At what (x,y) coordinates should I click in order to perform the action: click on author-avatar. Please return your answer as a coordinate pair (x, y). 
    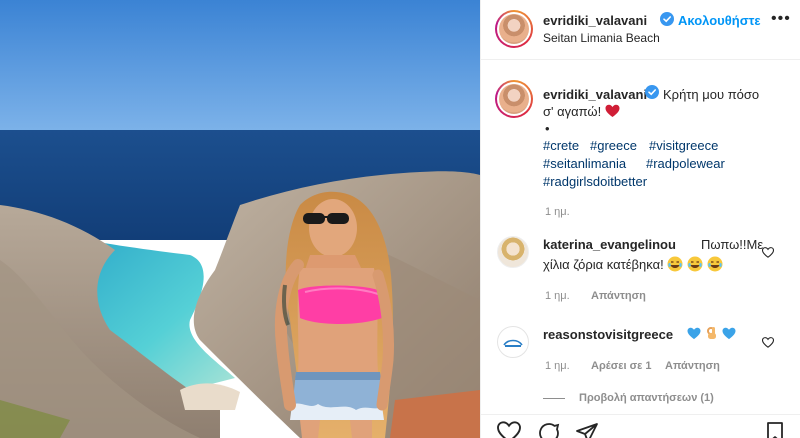
    Looking at the image, I should click on (514, 29).